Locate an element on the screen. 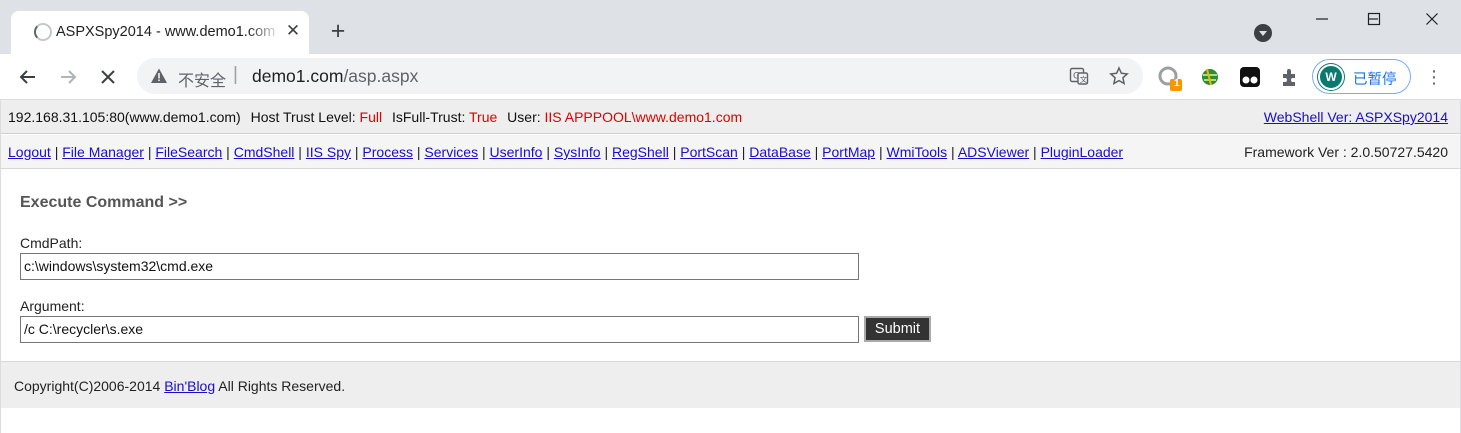 The height and width of the screenshot is (433, 1461). nav-link-cmdshell: CmdShell is located at coordinates (264, 152).